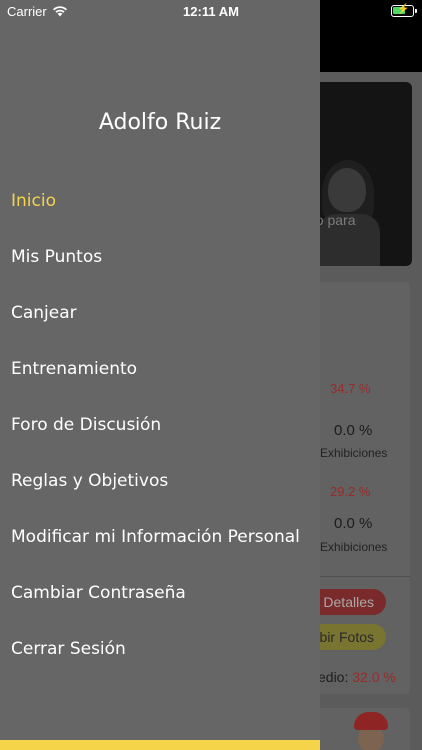  What do you see at coordinates (350, 491) in the screenshot?
I see `stat-percent: 29.2 %` at bounding box center [350, 491].